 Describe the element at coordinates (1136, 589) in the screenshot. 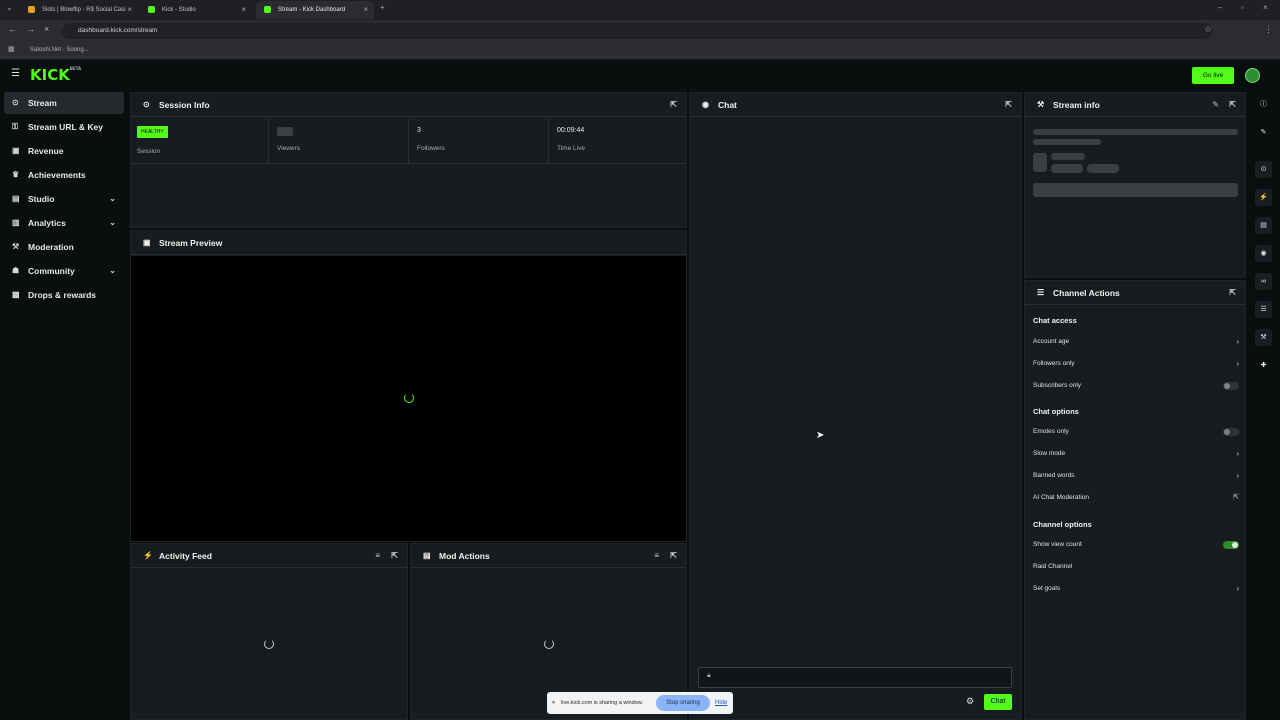

I see `action-set-goals: Set goals ›` at that location.